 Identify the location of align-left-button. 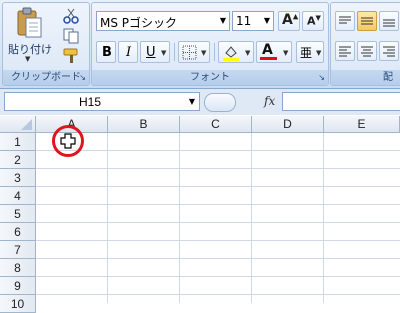
(345, 51).